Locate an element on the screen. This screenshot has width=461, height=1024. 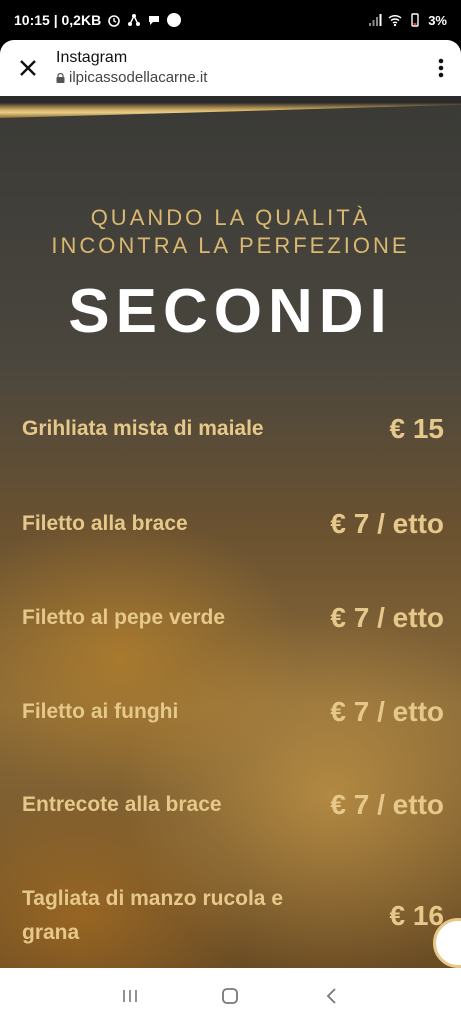
lock-icon is located at coordinates (60, 78).